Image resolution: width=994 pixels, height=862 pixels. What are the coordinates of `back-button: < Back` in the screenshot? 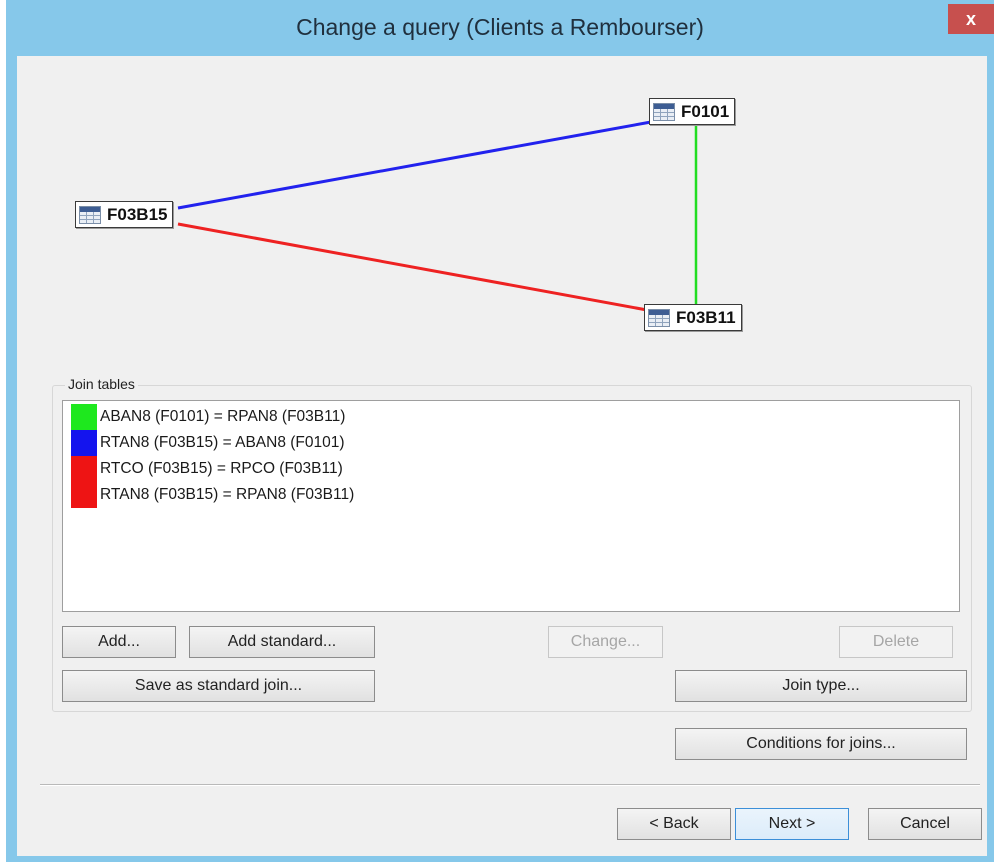 It's located at (674, 824).